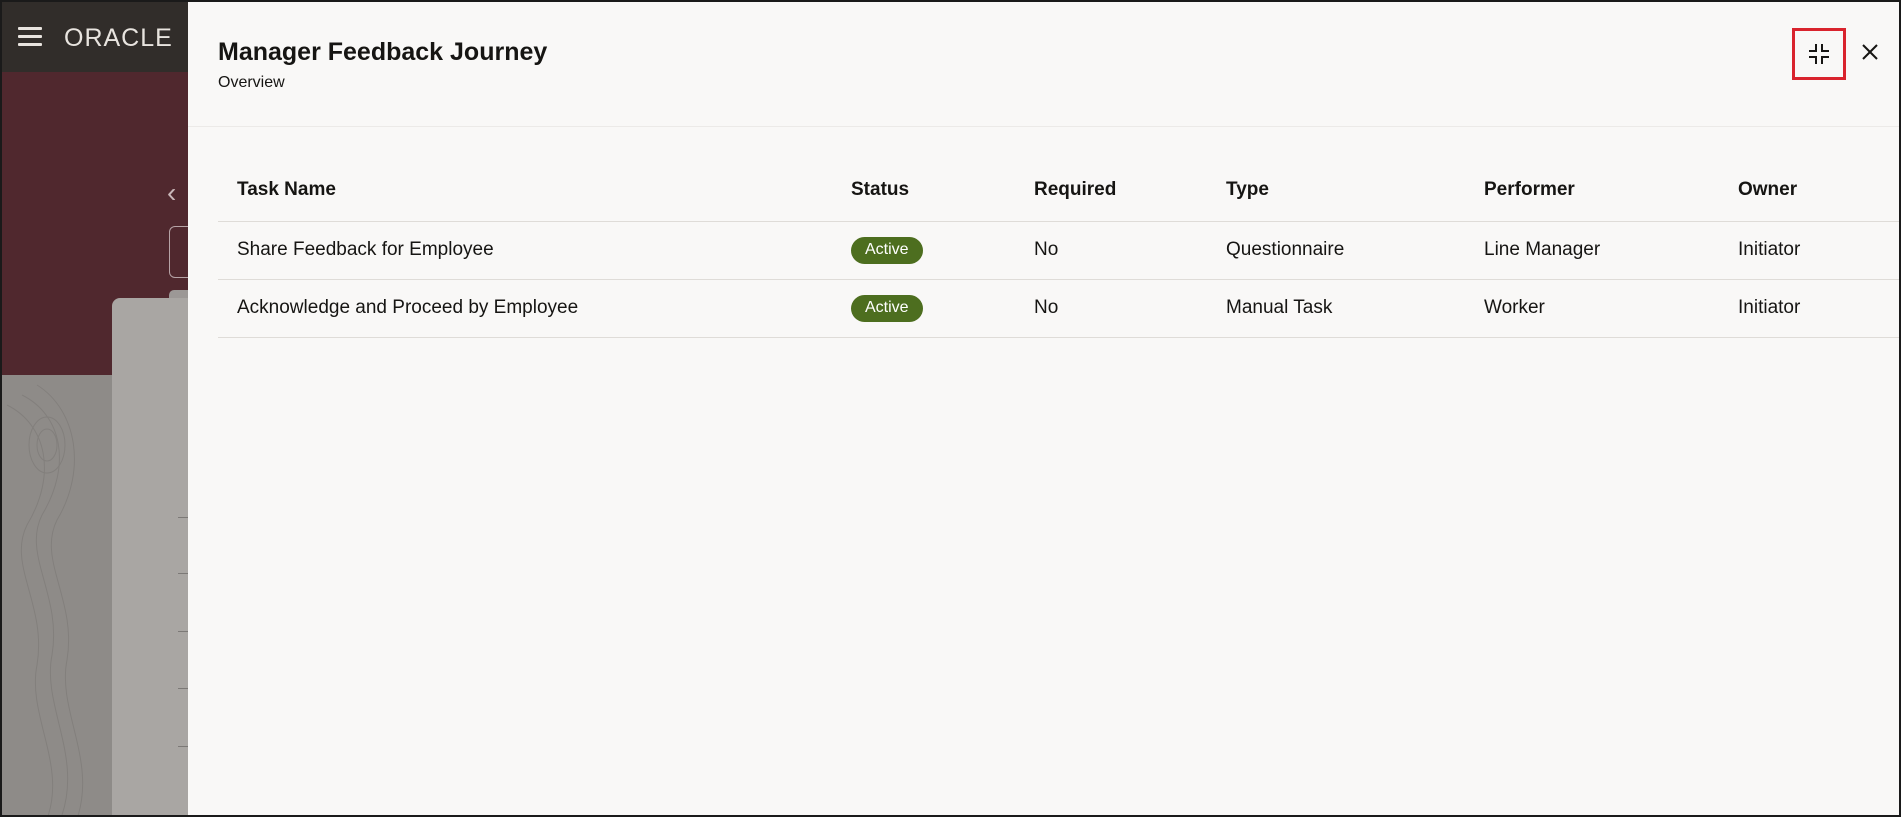 This screenshot has width=1901, height=817. Describe the element at coordinates (118, 38) in the screenshot. I see `oracle-logo: ORACLE` at that location.